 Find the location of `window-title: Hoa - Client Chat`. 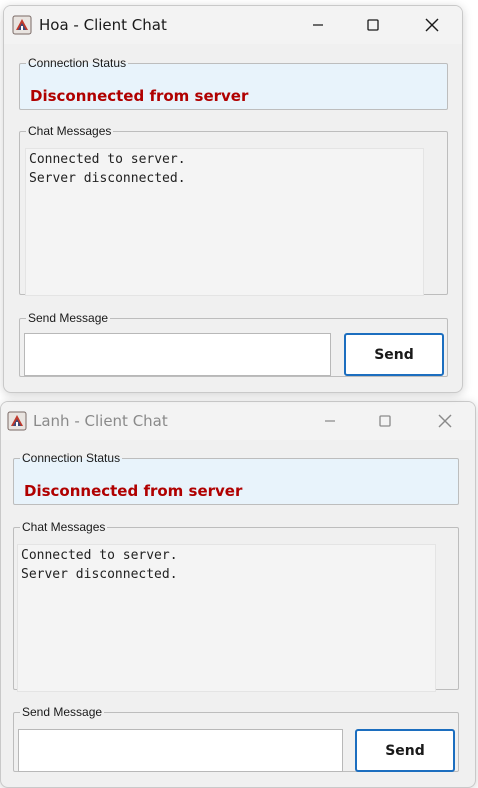

window-title: Hoa - Client Chat is located at coordinates (103, 25).